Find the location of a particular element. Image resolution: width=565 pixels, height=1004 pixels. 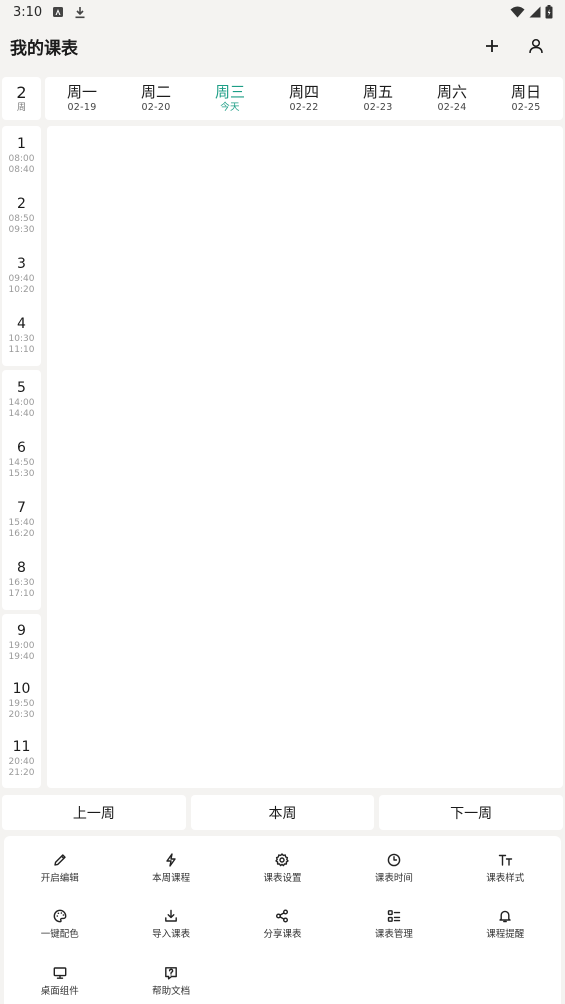

download-icon is located at coordinates (80, 12).